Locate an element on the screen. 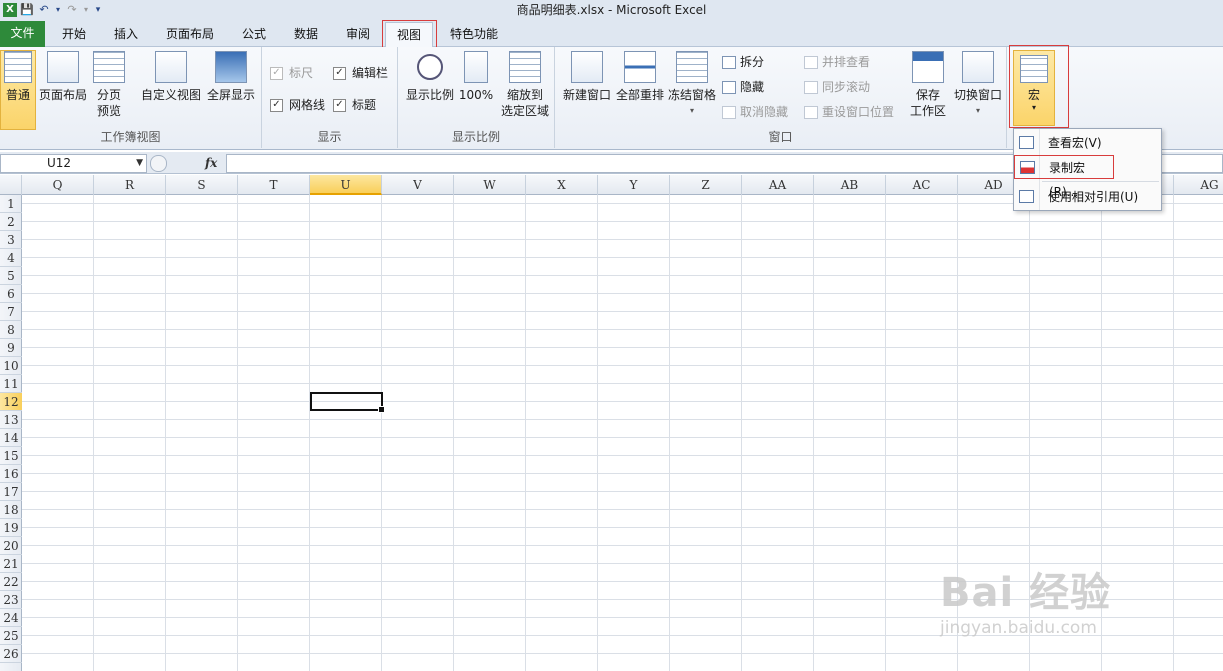 This screenshot has width=1223, height=671. menu-item-label: 使用相对引用(U) is located at coordinates (1093, 197).